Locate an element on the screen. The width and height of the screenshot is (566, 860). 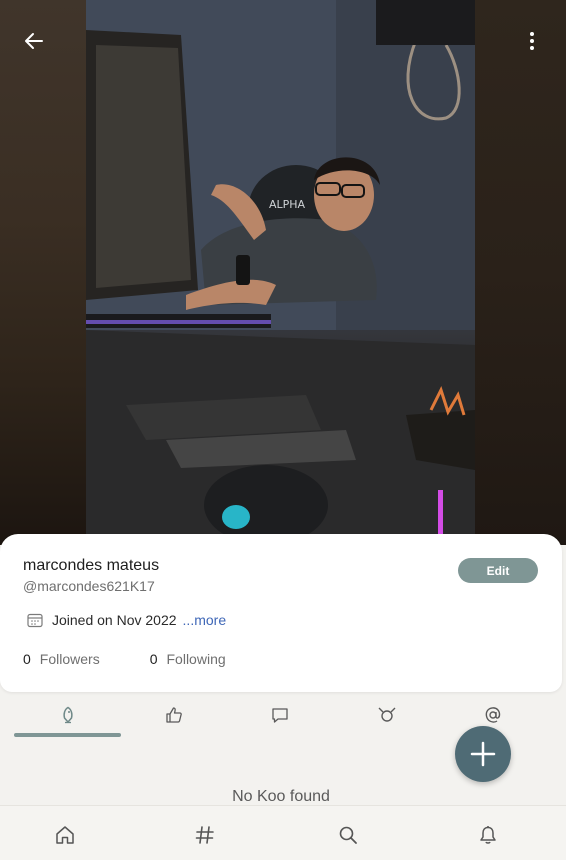
tab-mentions is located at coordinates (493, 715).